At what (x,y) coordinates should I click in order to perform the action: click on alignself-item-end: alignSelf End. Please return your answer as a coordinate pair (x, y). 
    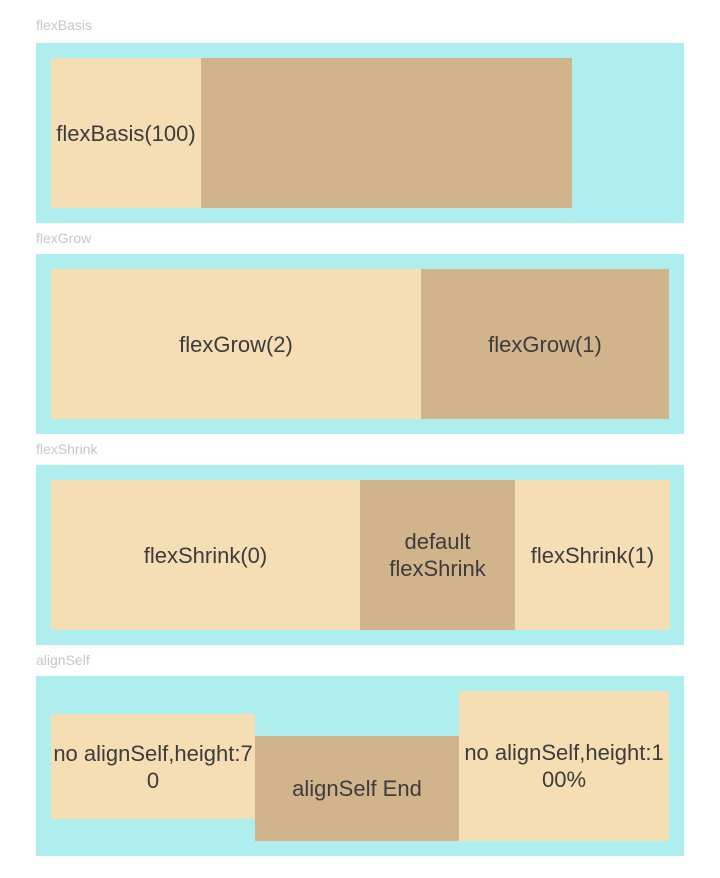
    Looking at the image, I should click on (357, 788).